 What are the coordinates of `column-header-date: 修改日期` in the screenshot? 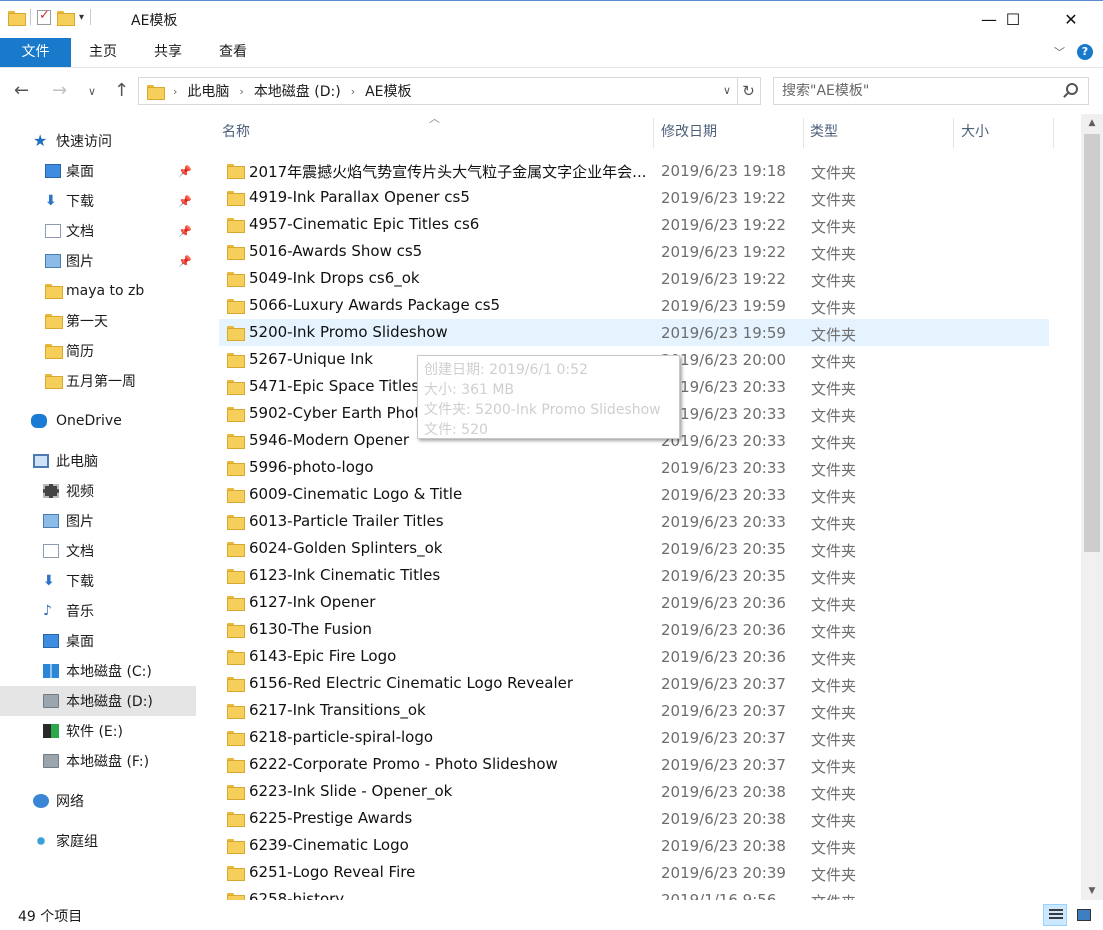 It's located at (689, 133).